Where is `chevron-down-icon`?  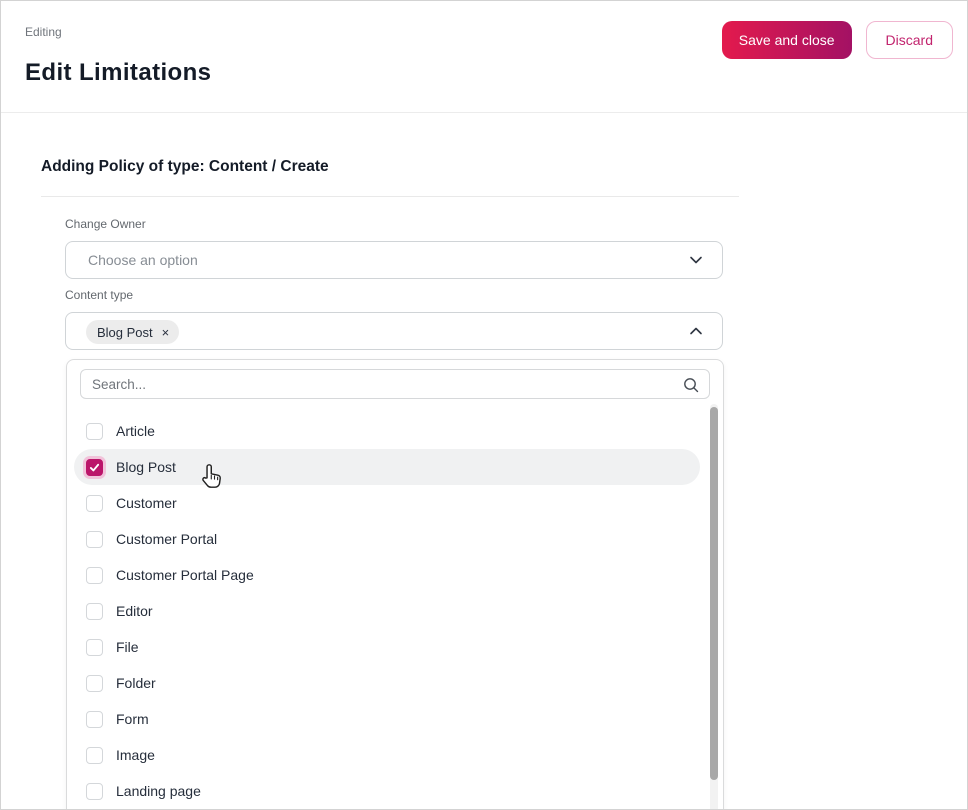
chevron-down-icon is located at coordinates (696, 260).